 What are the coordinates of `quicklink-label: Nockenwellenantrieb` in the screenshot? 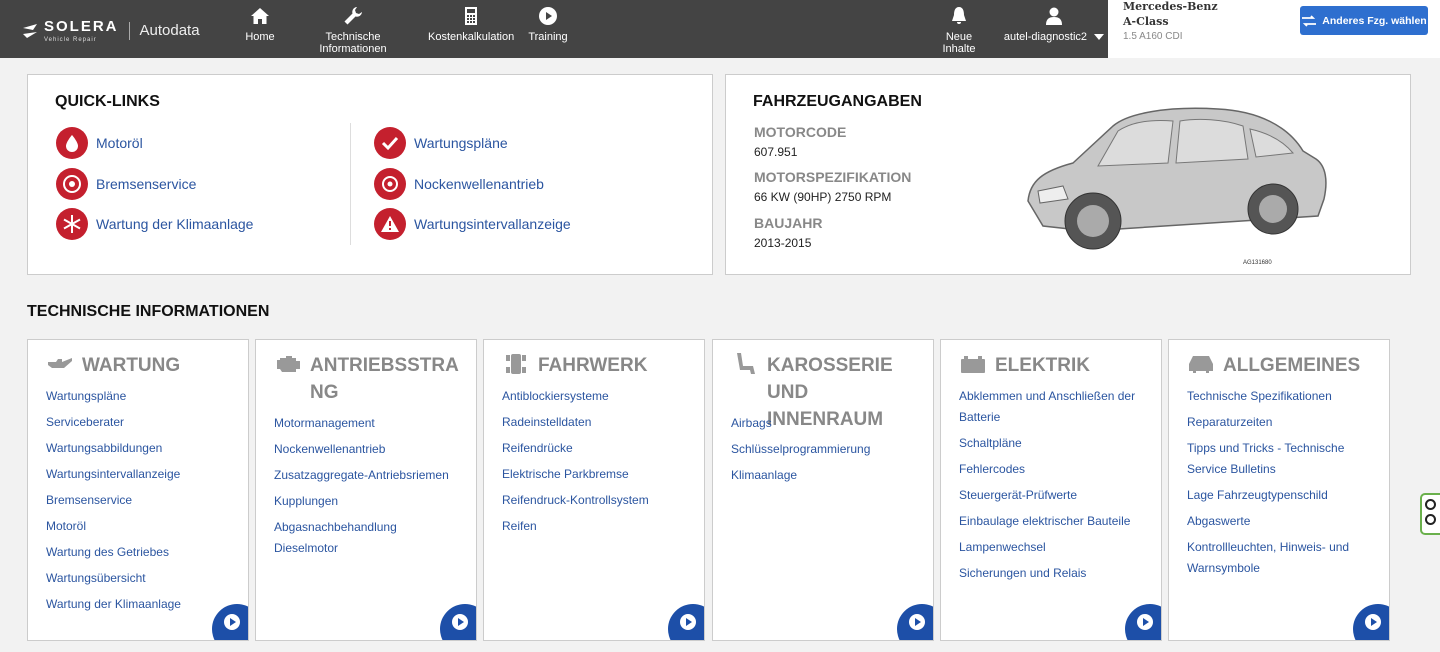 It's located at (479, 184).